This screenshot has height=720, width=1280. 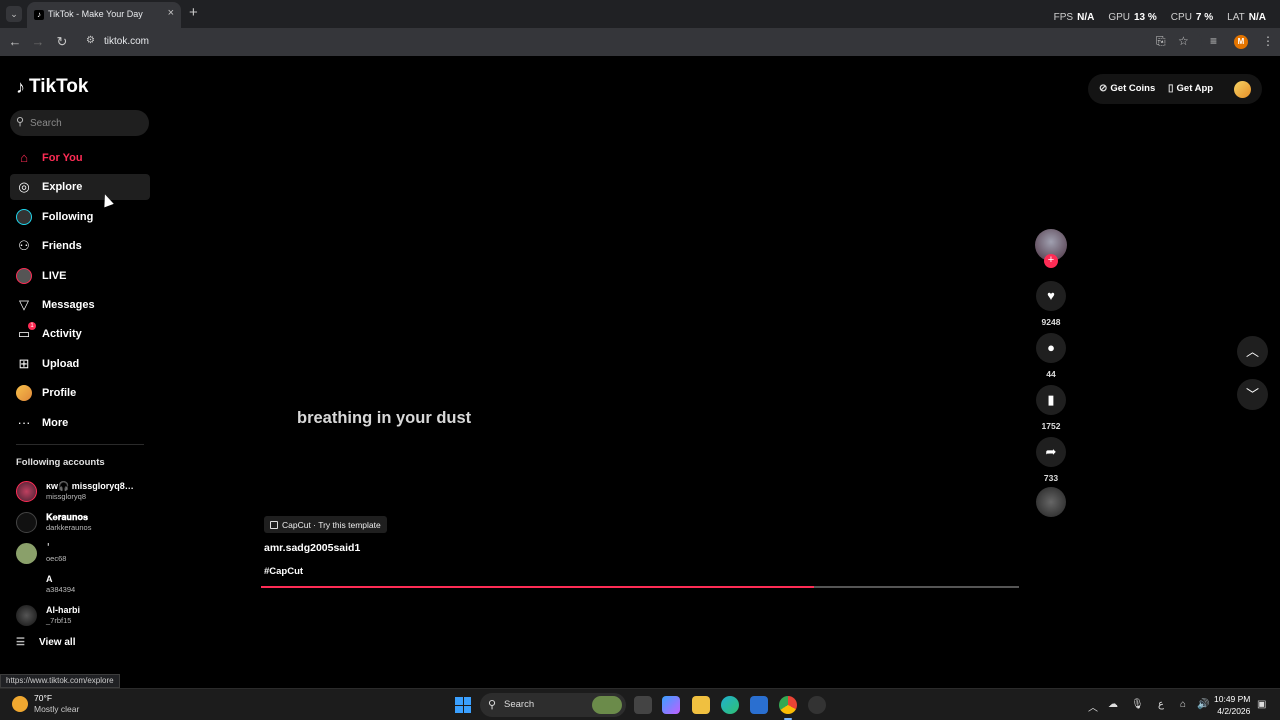 What do you see at coordinates (701, 705) in the screenshot?
I see `file-explorer-icon` at bounding box center [701, 705].